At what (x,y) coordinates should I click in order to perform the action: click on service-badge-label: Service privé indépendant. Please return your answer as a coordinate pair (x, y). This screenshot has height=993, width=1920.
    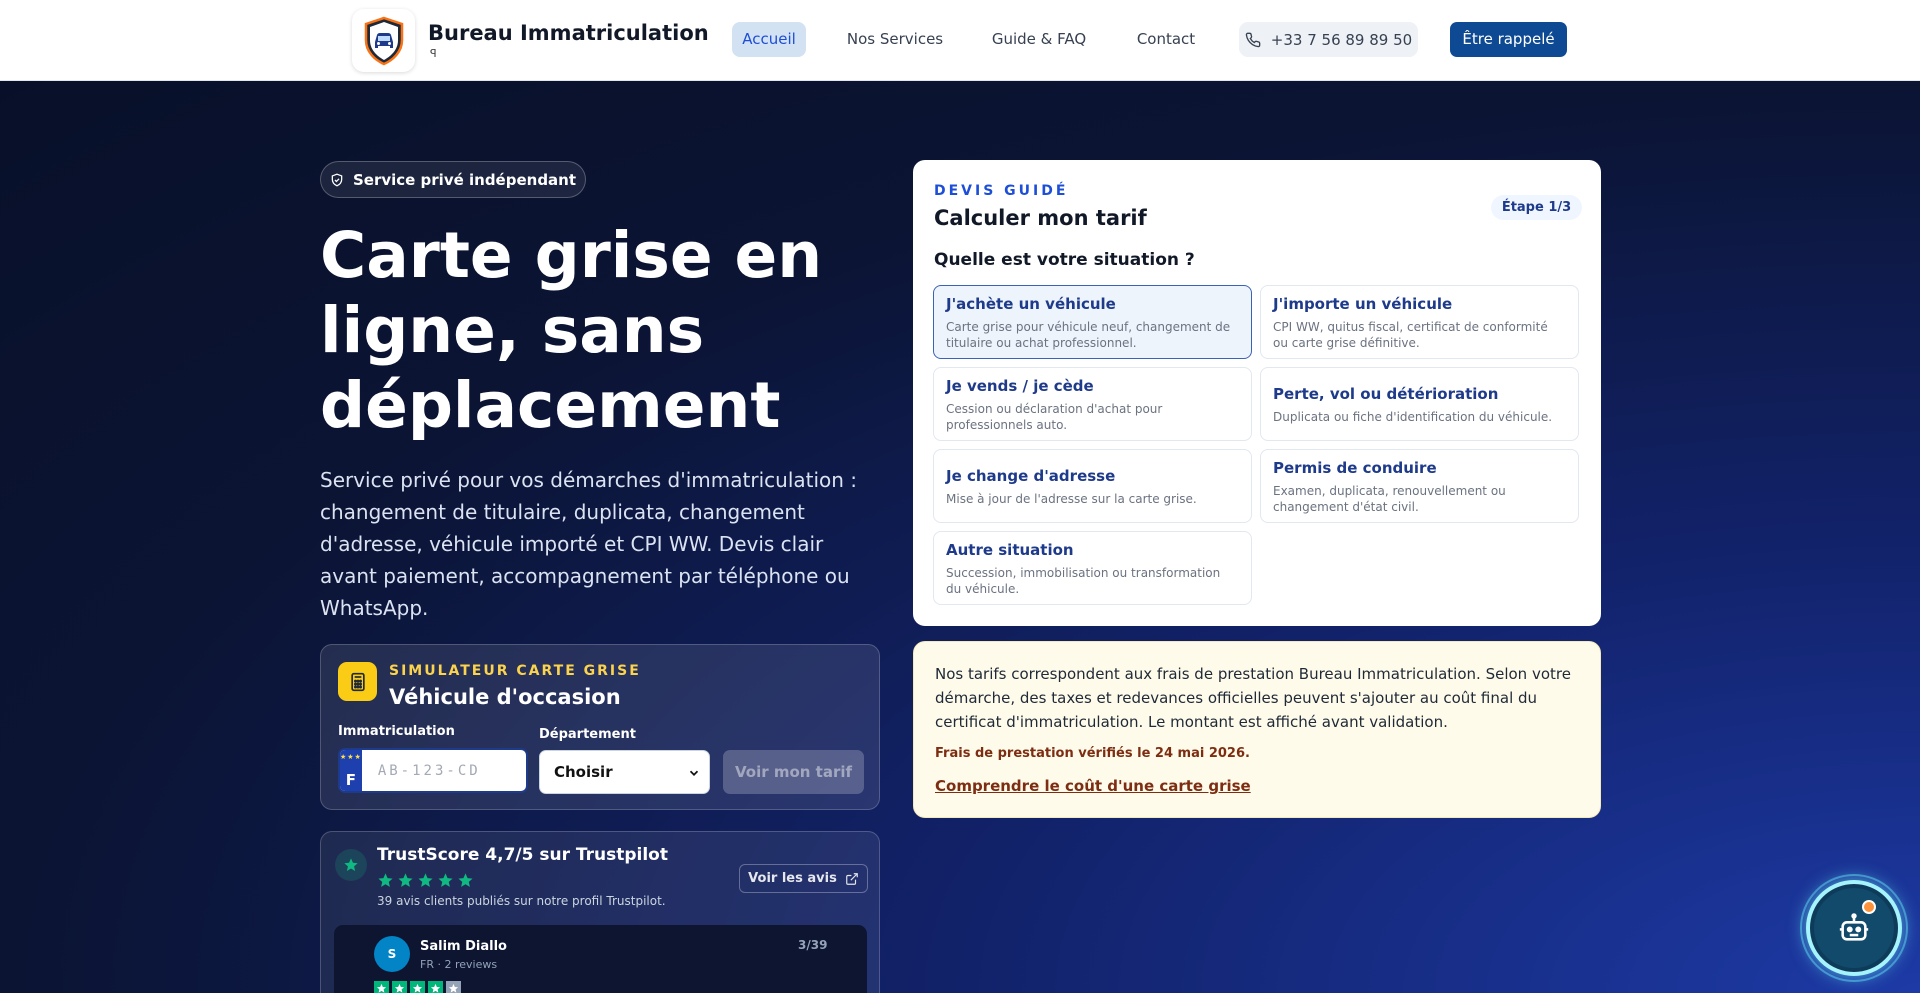
    Looking at the image, I should click on (464, 179).